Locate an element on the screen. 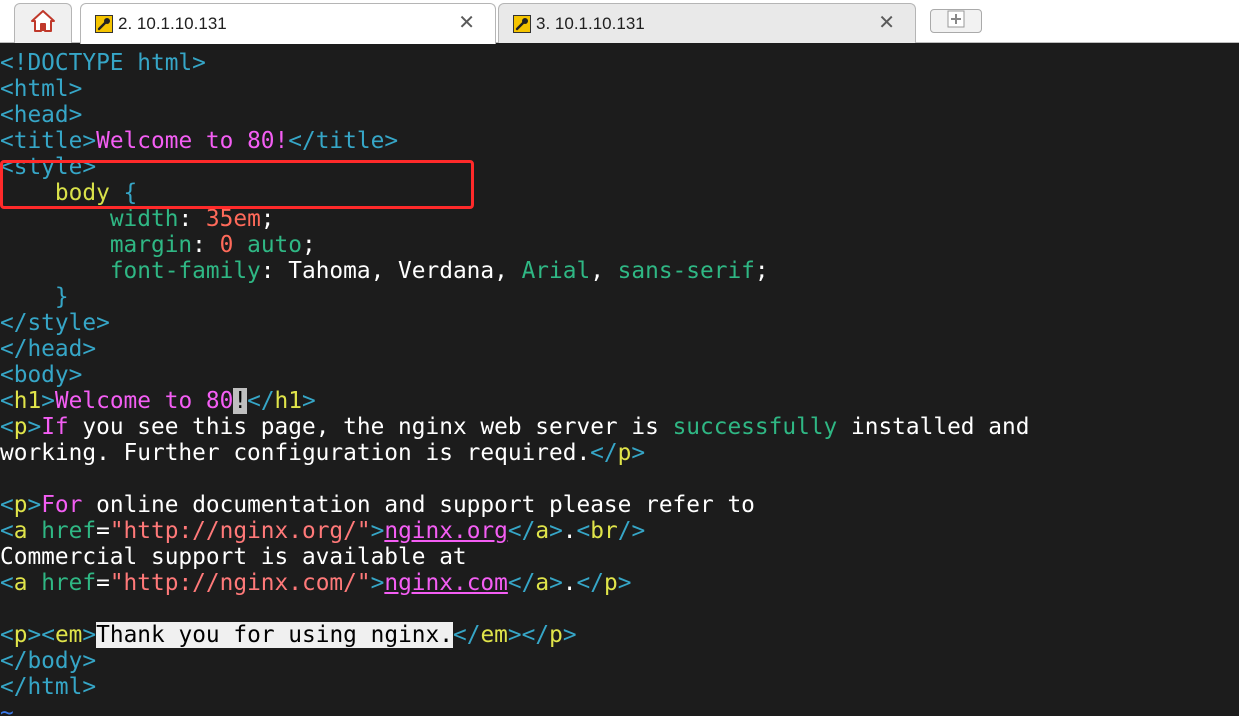  code-line: } is located at coordinates (61, 297).